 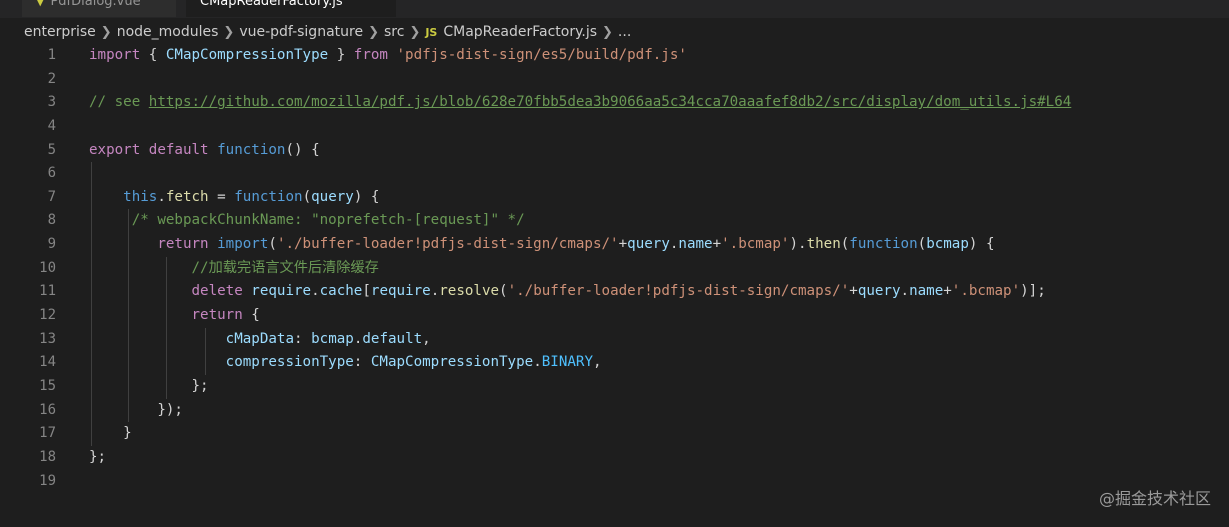 I want to click on code-token: bcmap, so click(x=947, y=244).